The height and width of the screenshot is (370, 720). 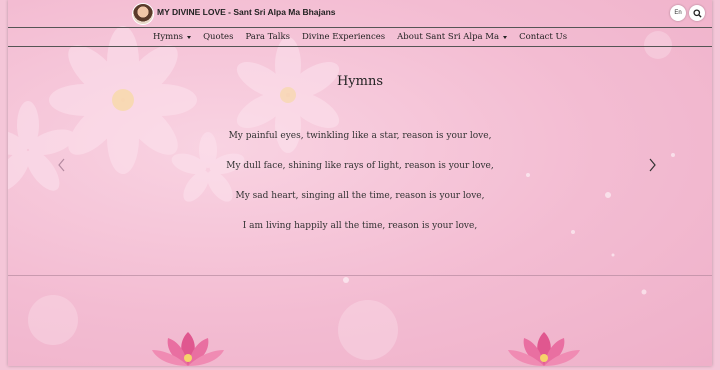 I want to click on nav-item-quotes: Quotes, so click(x=218, y=37).